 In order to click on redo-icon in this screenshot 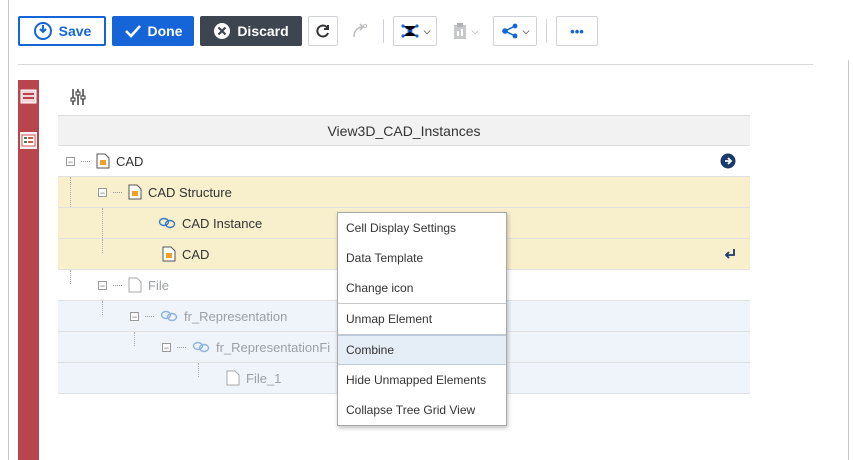, I will do `click(360, 30)`.